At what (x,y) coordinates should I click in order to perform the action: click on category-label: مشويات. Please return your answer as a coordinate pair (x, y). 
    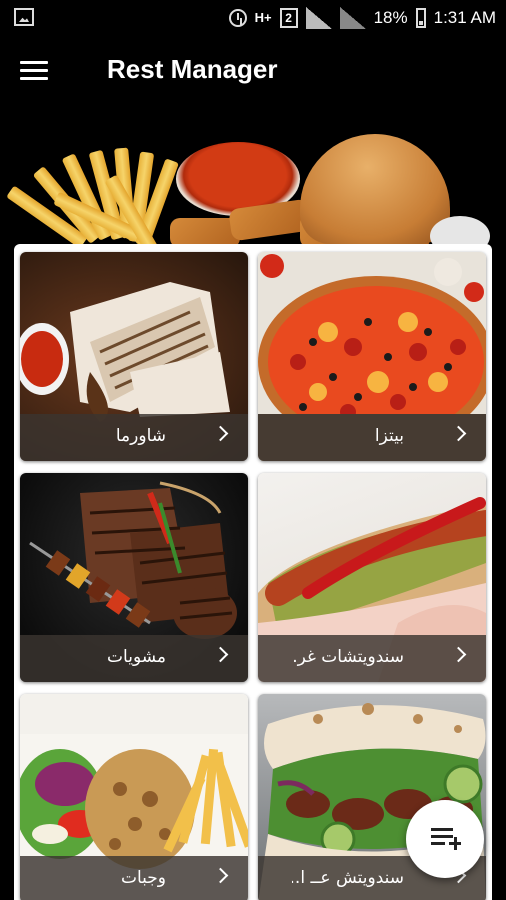
    Looking at the image, I should click on (136, 657).